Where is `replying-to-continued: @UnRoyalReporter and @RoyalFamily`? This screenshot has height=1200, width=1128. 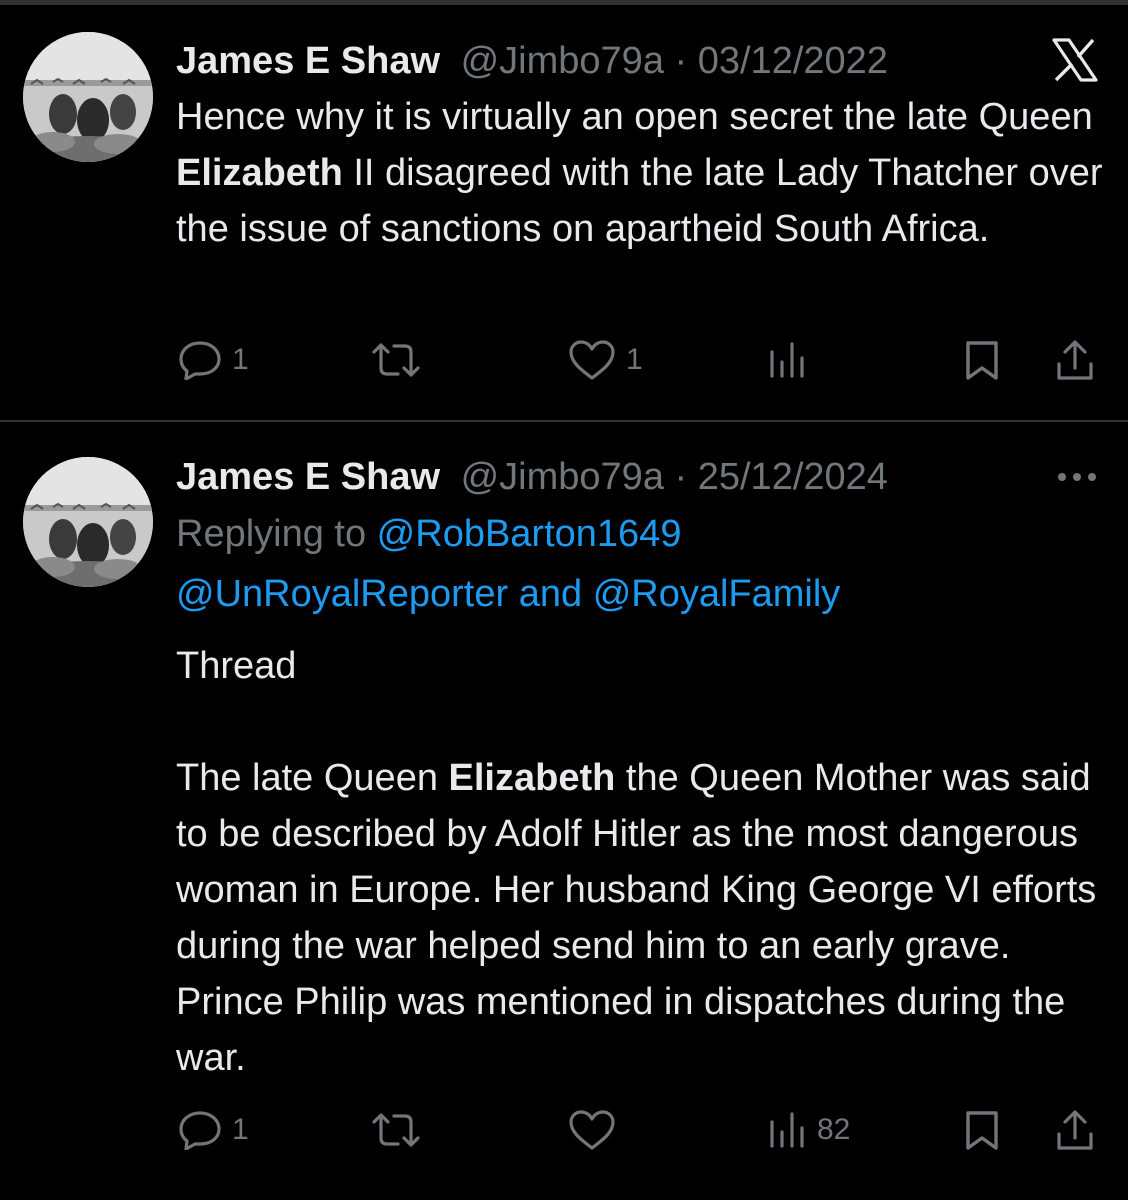 replying-to-continued: @UnRoyalReporter and @RoyalFamily is located at coordinates (508, 594).